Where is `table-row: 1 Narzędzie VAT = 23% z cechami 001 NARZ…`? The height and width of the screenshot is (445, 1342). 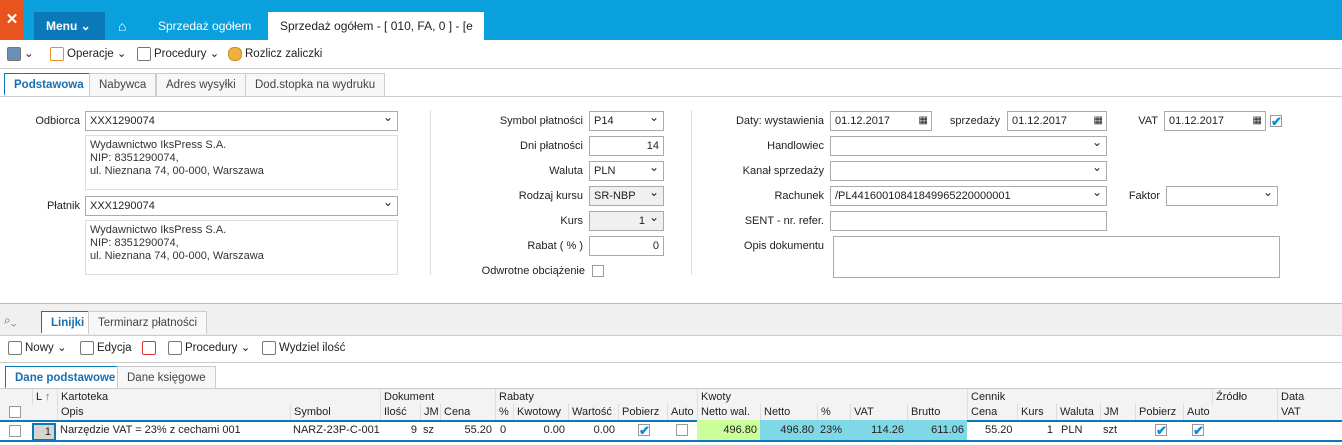
table-row: 1 Narzędzie VAT = 23% z cechami 001 NARZ… is located at coordinates (671, 431).